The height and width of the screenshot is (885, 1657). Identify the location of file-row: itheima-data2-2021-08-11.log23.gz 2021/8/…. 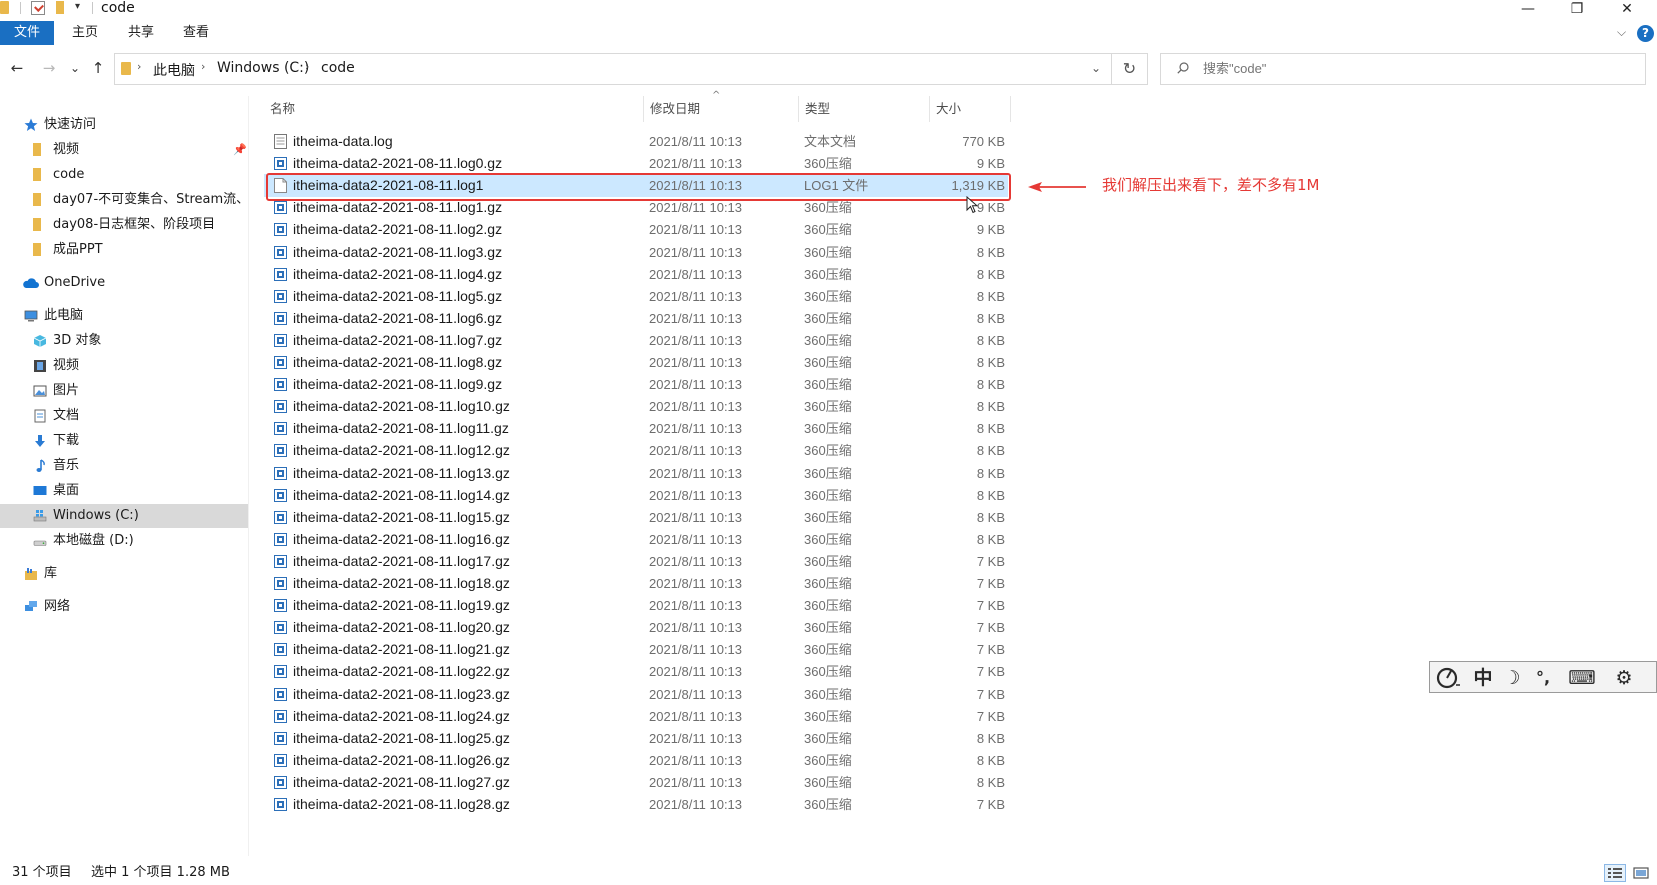
(636, 694).